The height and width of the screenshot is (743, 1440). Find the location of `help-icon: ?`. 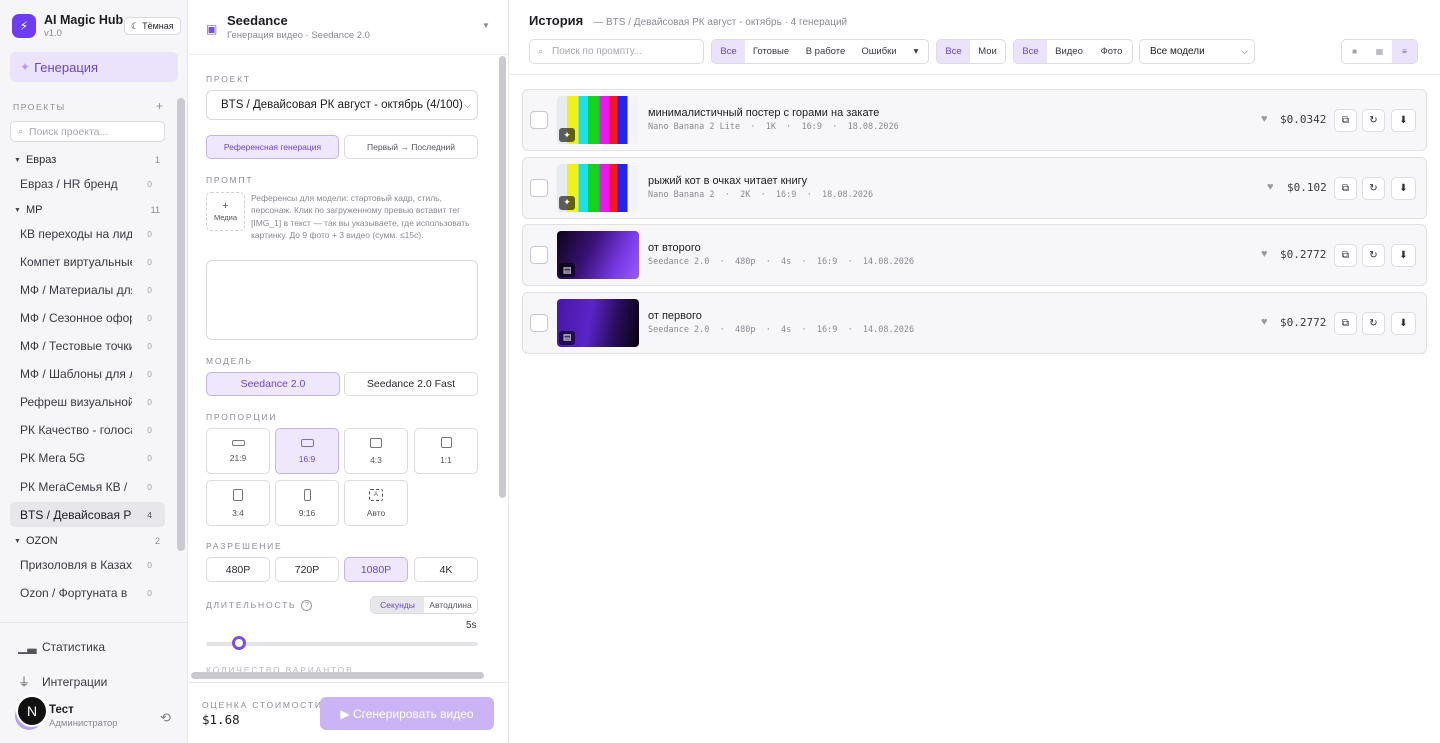

help-icon: ? is located at coordinates (307, 606).